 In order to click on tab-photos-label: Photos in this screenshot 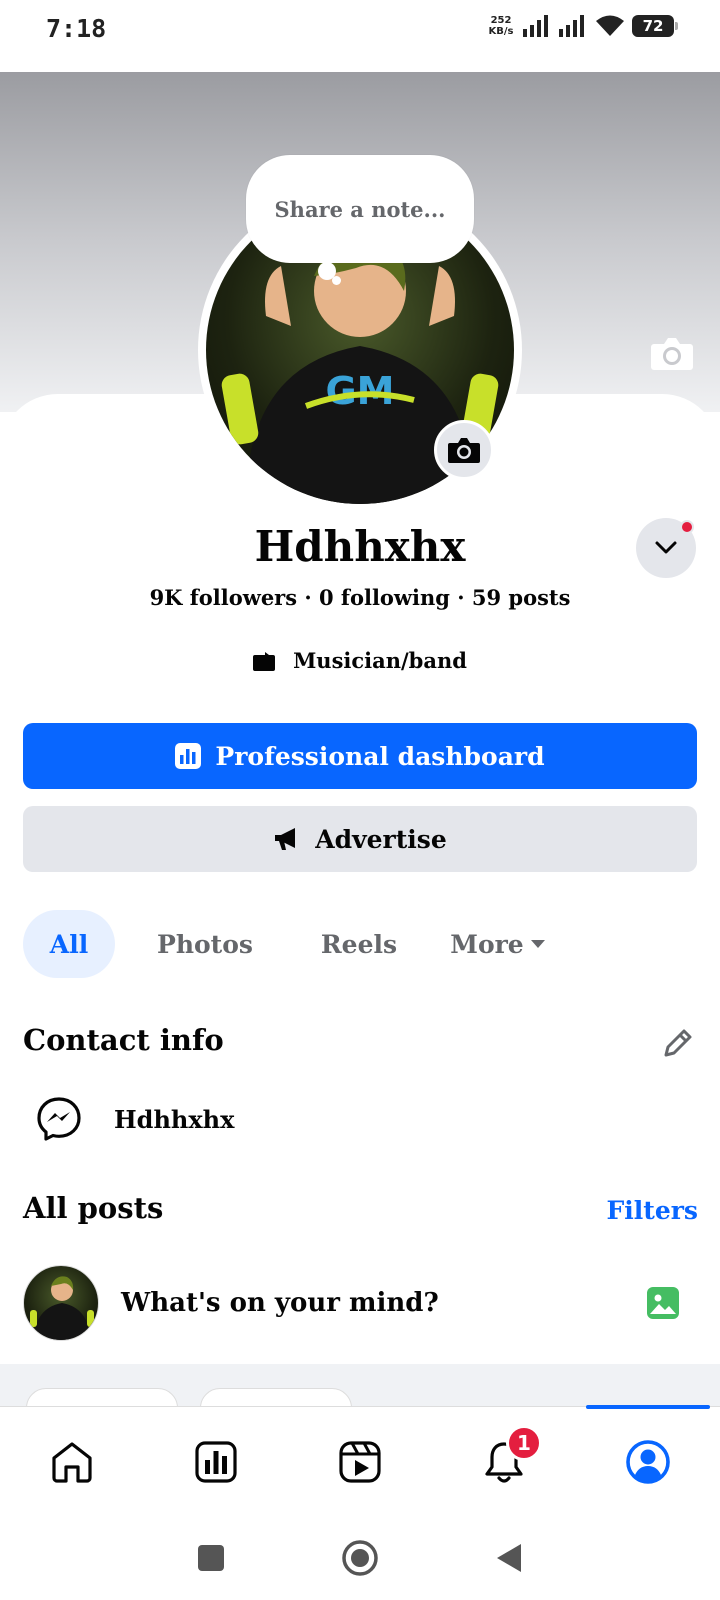, I will do `click(205, 944)`.